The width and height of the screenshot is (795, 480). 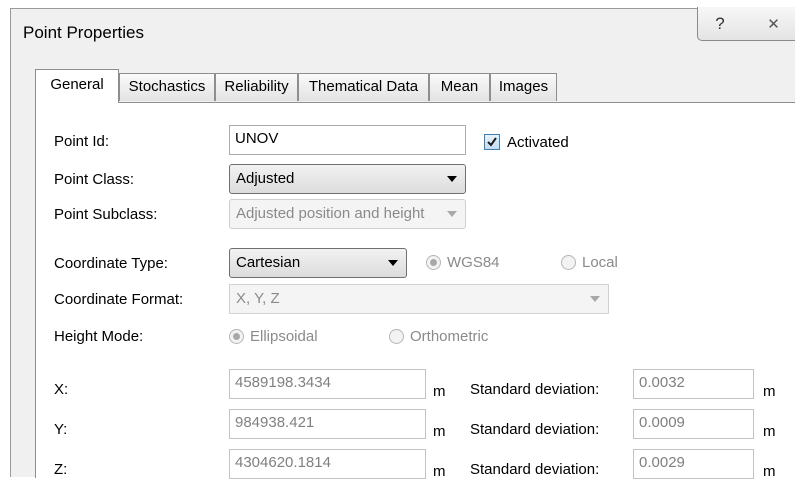 I want to click on point-class-value: Adjusted, so click(x=265, y=178).